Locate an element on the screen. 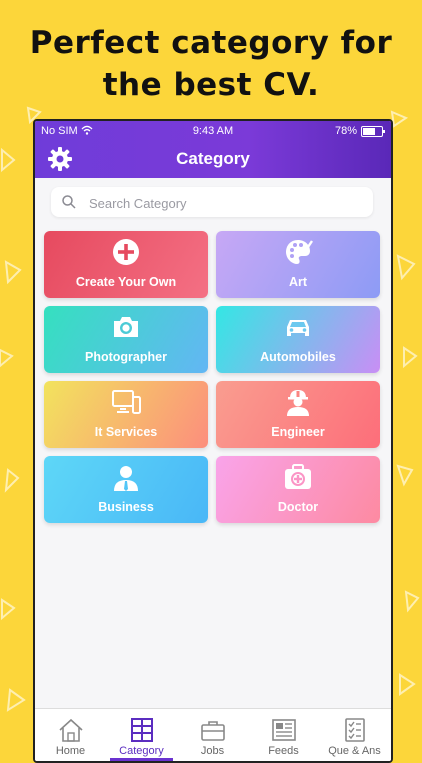 This screenshot has height=763, width=422. tab-que-and-ans: Que & Ans is located at coordinates (354, 735).